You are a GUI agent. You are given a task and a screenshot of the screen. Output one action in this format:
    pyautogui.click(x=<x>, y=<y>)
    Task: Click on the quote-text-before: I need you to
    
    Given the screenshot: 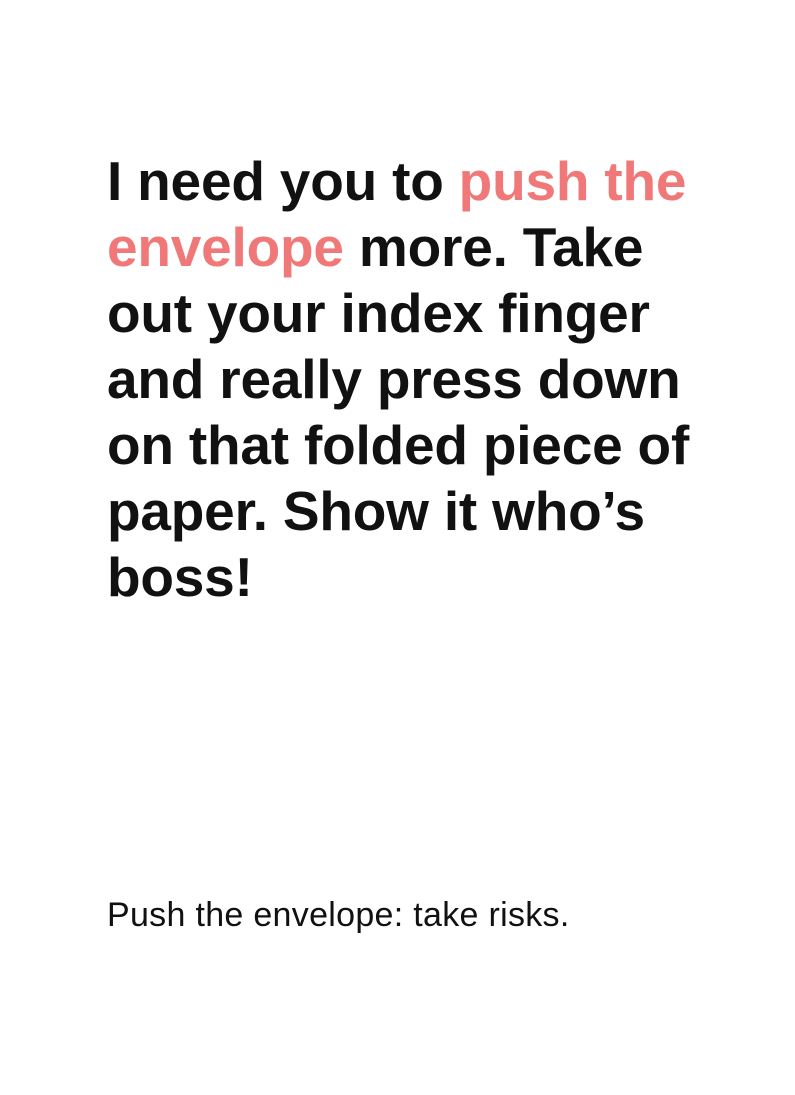 What is the action you would take?
    pyautogui.click(x=283, y=181)
    